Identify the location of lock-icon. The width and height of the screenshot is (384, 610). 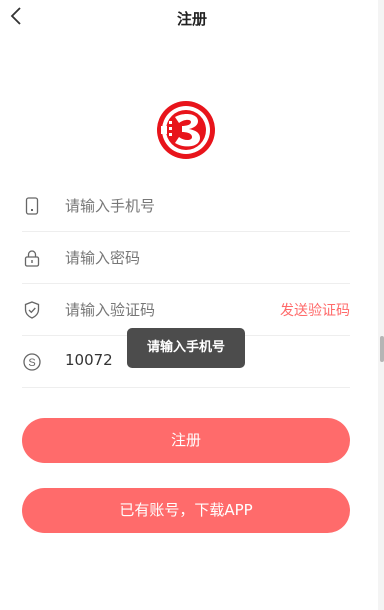
(32, 258).